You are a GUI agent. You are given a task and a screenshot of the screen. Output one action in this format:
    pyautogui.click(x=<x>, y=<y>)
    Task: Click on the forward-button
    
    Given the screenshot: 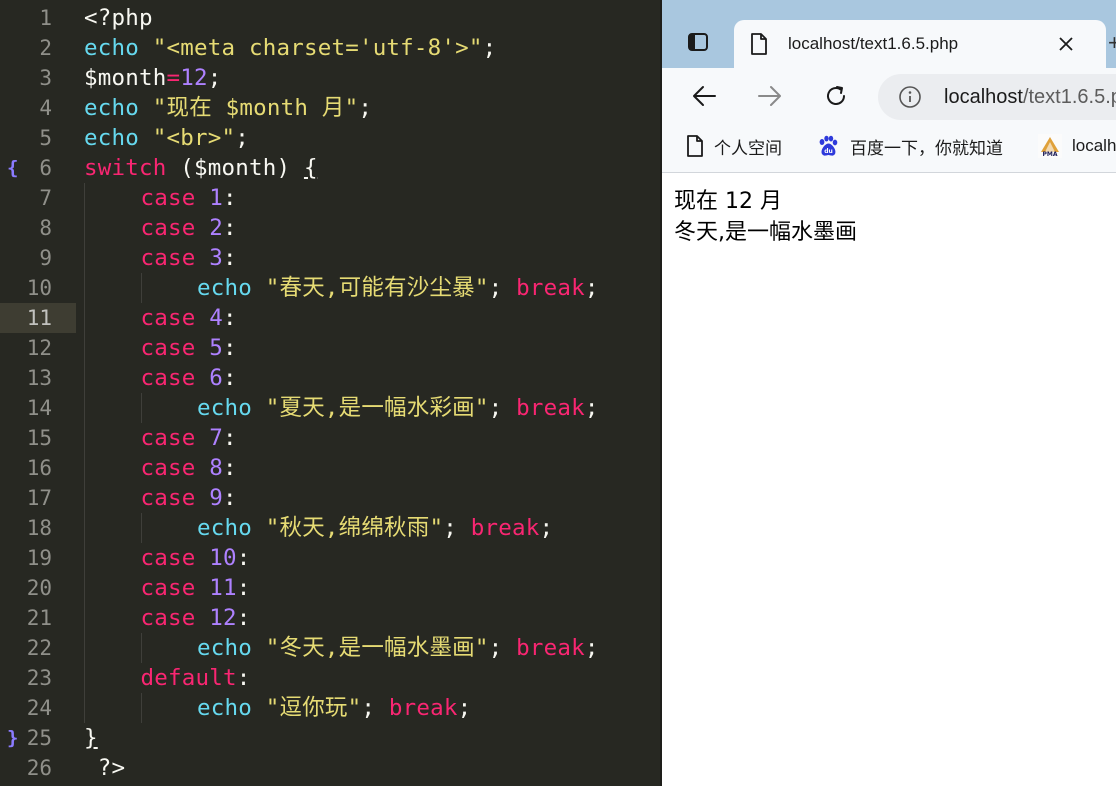 What is the action you would take?
    pyautogui.click(x=770, y=96)
    